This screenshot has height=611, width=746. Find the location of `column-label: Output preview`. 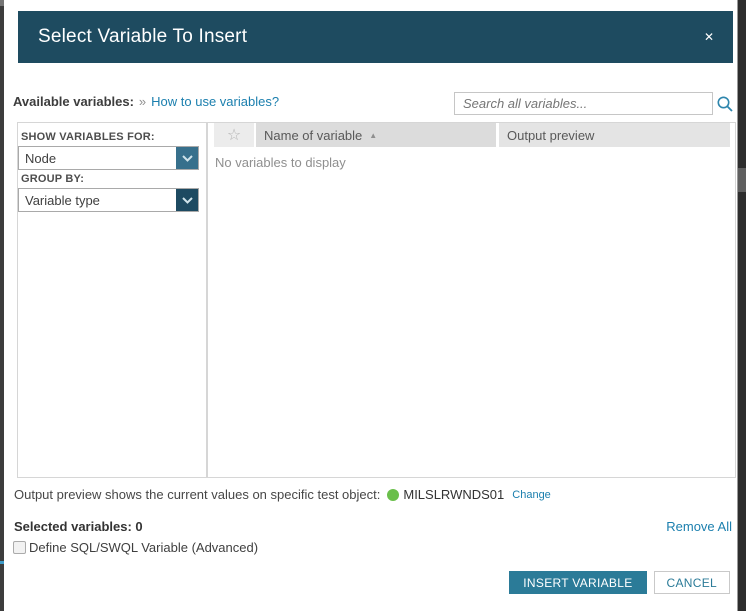

column-label: Output preview is located at coordinates (551, 135).